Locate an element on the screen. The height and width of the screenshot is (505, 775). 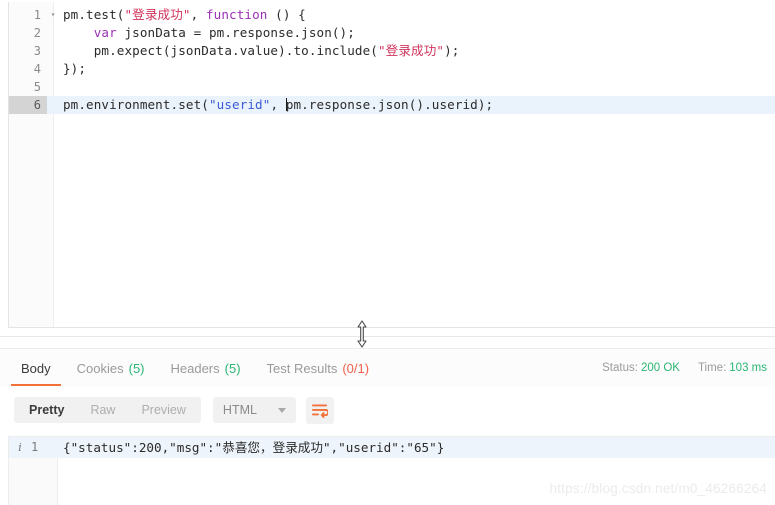
code-text is located at coordinates (417, 87).